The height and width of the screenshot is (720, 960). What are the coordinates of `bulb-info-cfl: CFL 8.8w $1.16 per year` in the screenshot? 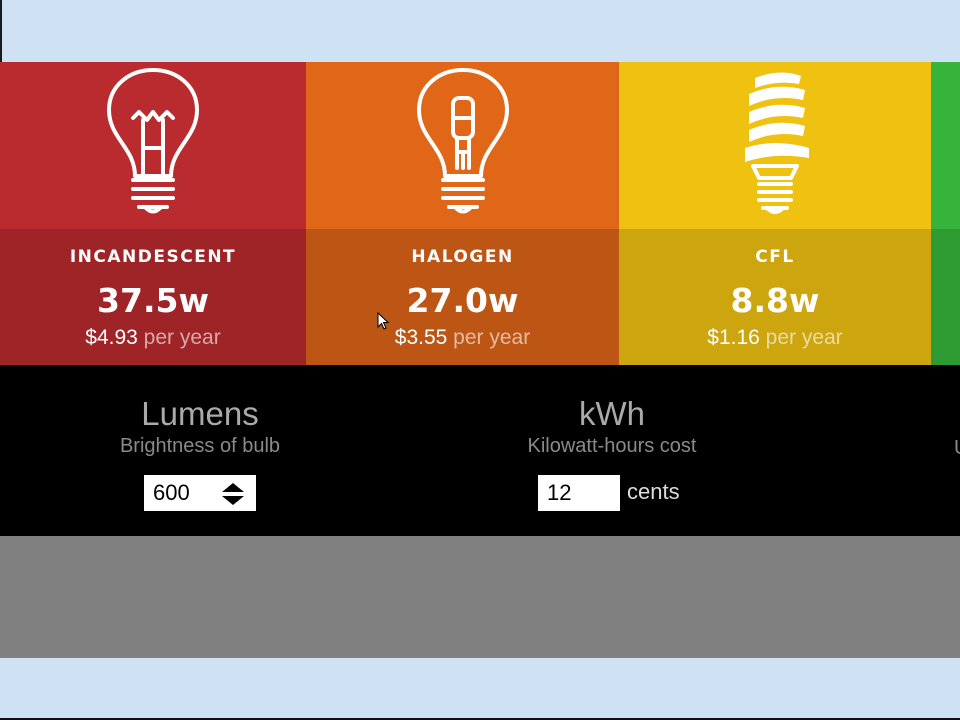 It's located at (775, 297).